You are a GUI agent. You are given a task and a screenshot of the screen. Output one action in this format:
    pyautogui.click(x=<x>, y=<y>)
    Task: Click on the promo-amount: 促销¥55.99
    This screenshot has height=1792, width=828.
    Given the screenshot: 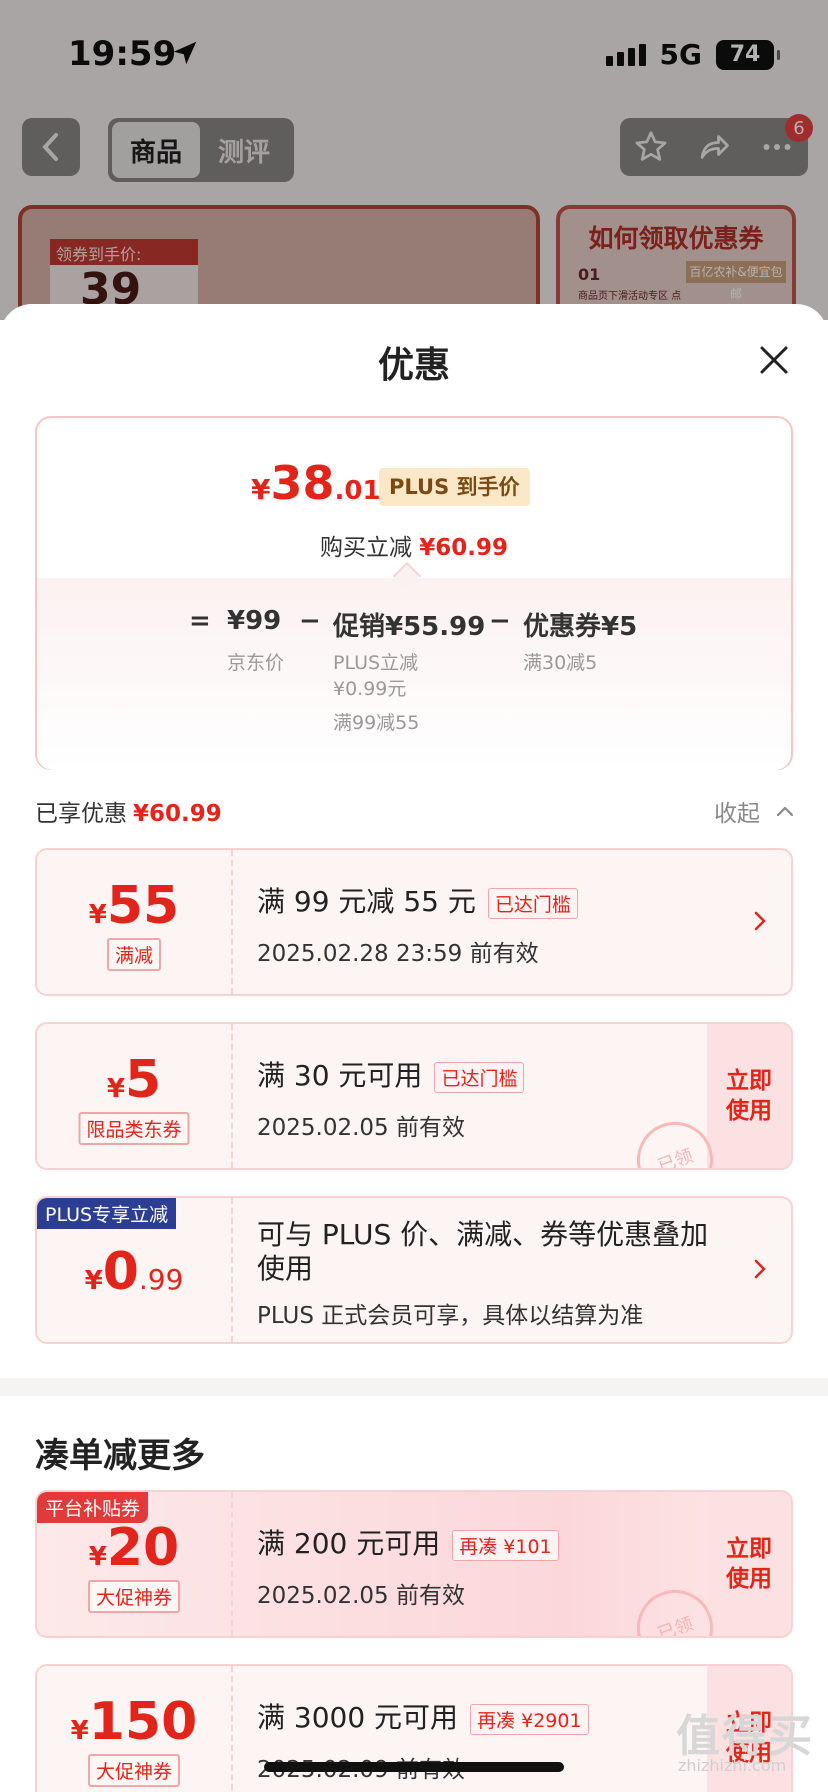 What is the action you would take?
    pyautogui.click(x=409, y=627)
    